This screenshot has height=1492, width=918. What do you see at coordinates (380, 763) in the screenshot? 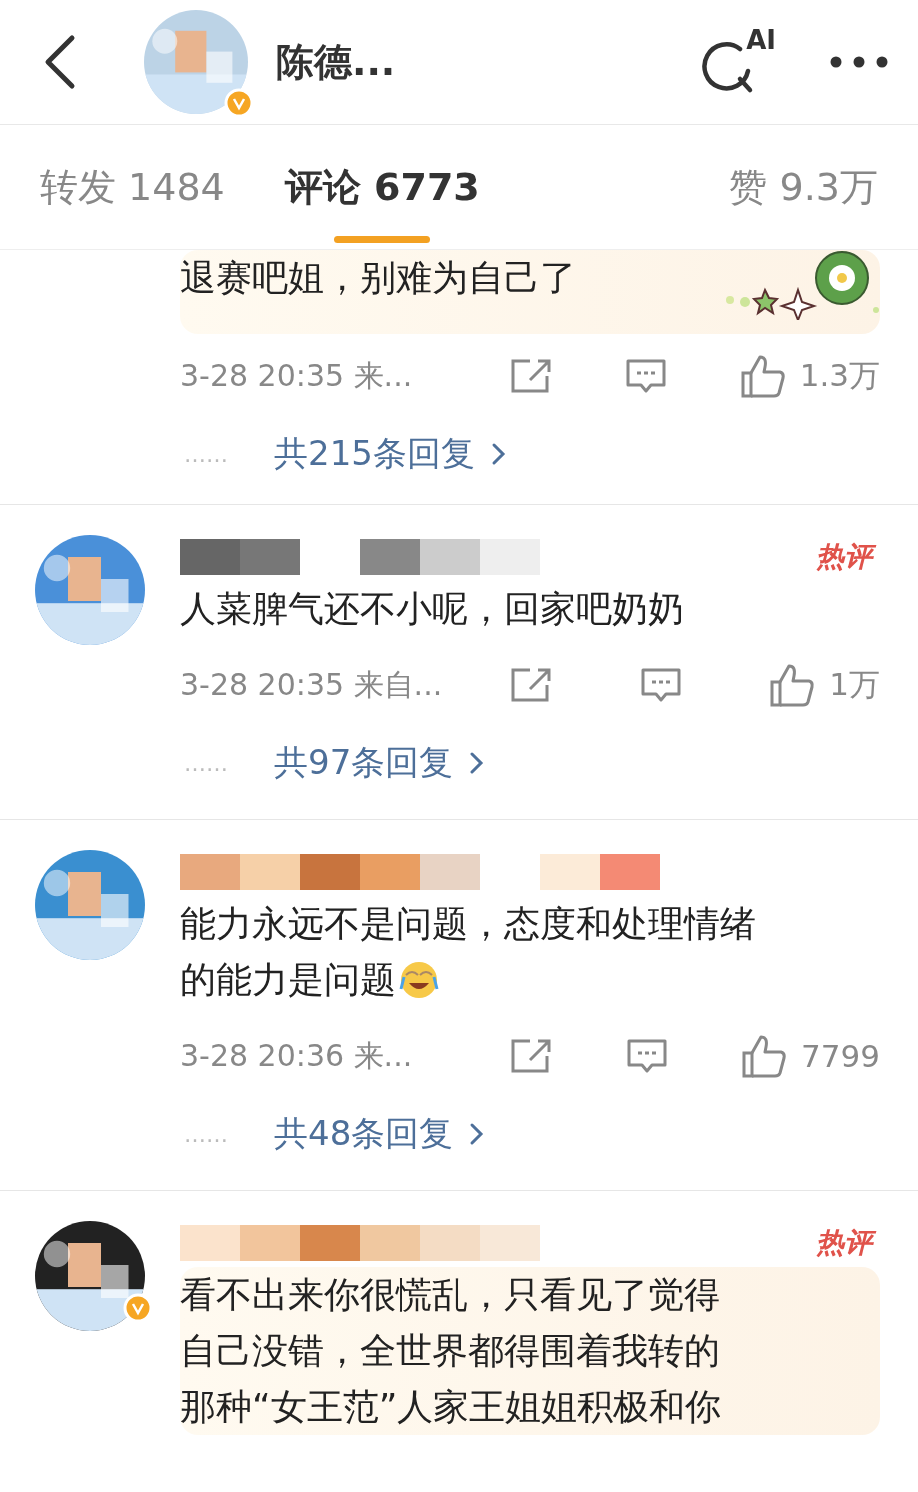
I see `replies-link: 共97条回复` at bounding box center [380, 763].